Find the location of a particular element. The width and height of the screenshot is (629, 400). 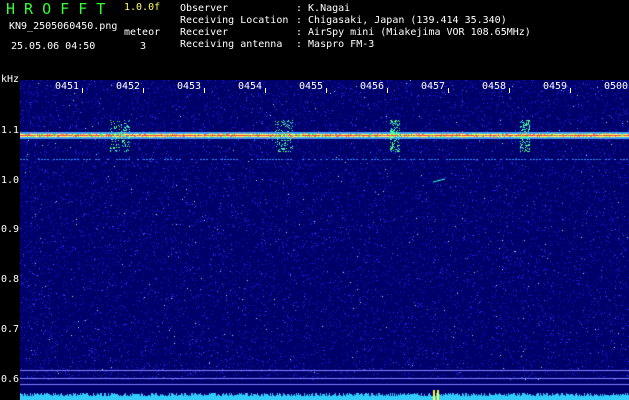

receiver-label: Receiver is located at coordinates (204, 32).